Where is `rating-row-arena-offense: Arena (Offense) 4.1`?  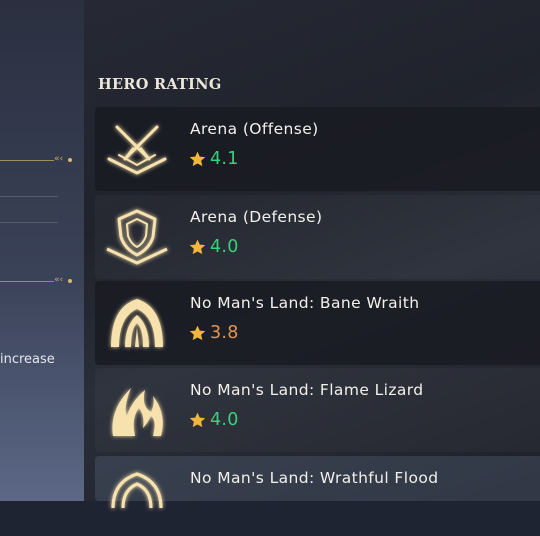 rating-row-arena-offense: Arena (Offense) 4.1 is located at coordinates (317, 149).